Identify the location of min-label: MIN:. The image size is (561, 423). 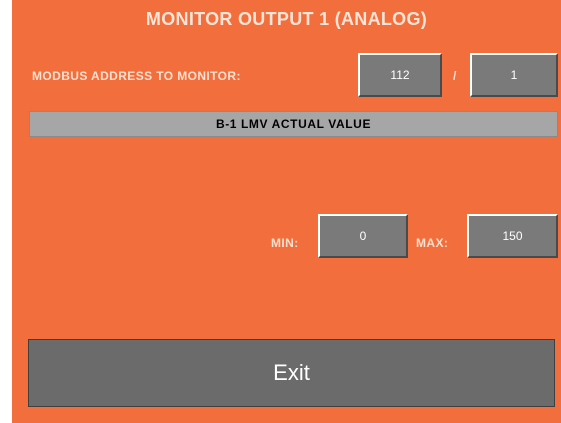
(285, 243).